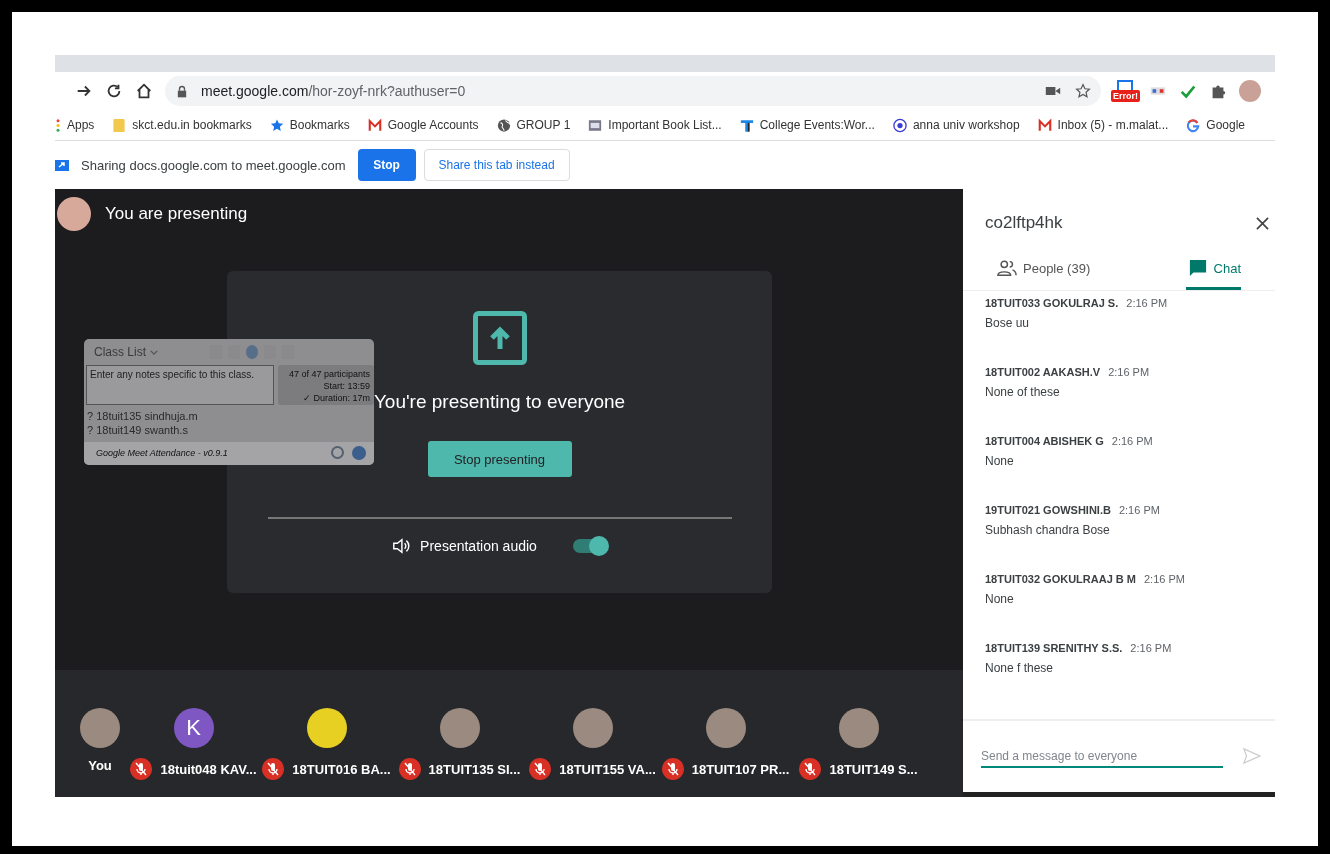 The height and width of the screenshot is (854, 1330). I want to click on bookmark-item: Apps, so click(75, 125).